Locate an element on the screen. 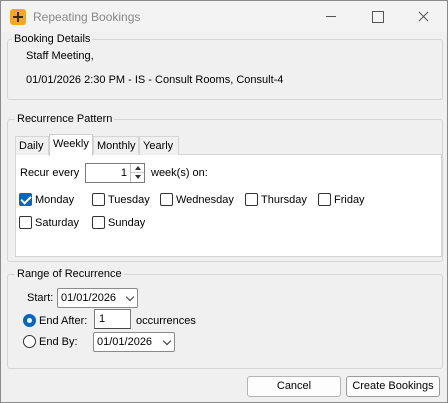 This screenshot has height=403, width=448. end-after-value: 1 is located at coordinates (102, 319).